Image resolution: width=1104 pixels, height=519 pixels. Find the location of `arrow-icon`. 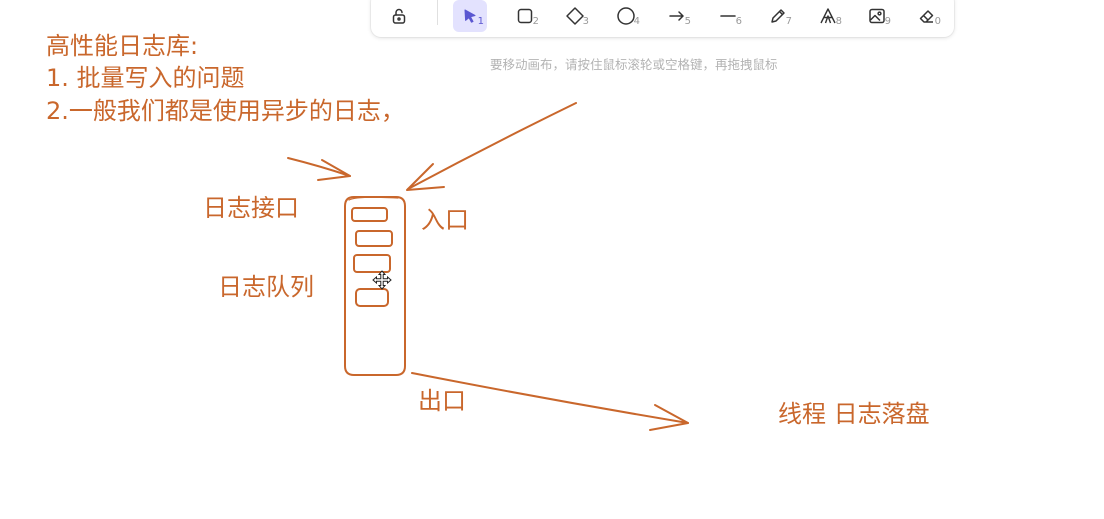

arrow-icon is located at coordinates (677, 16).